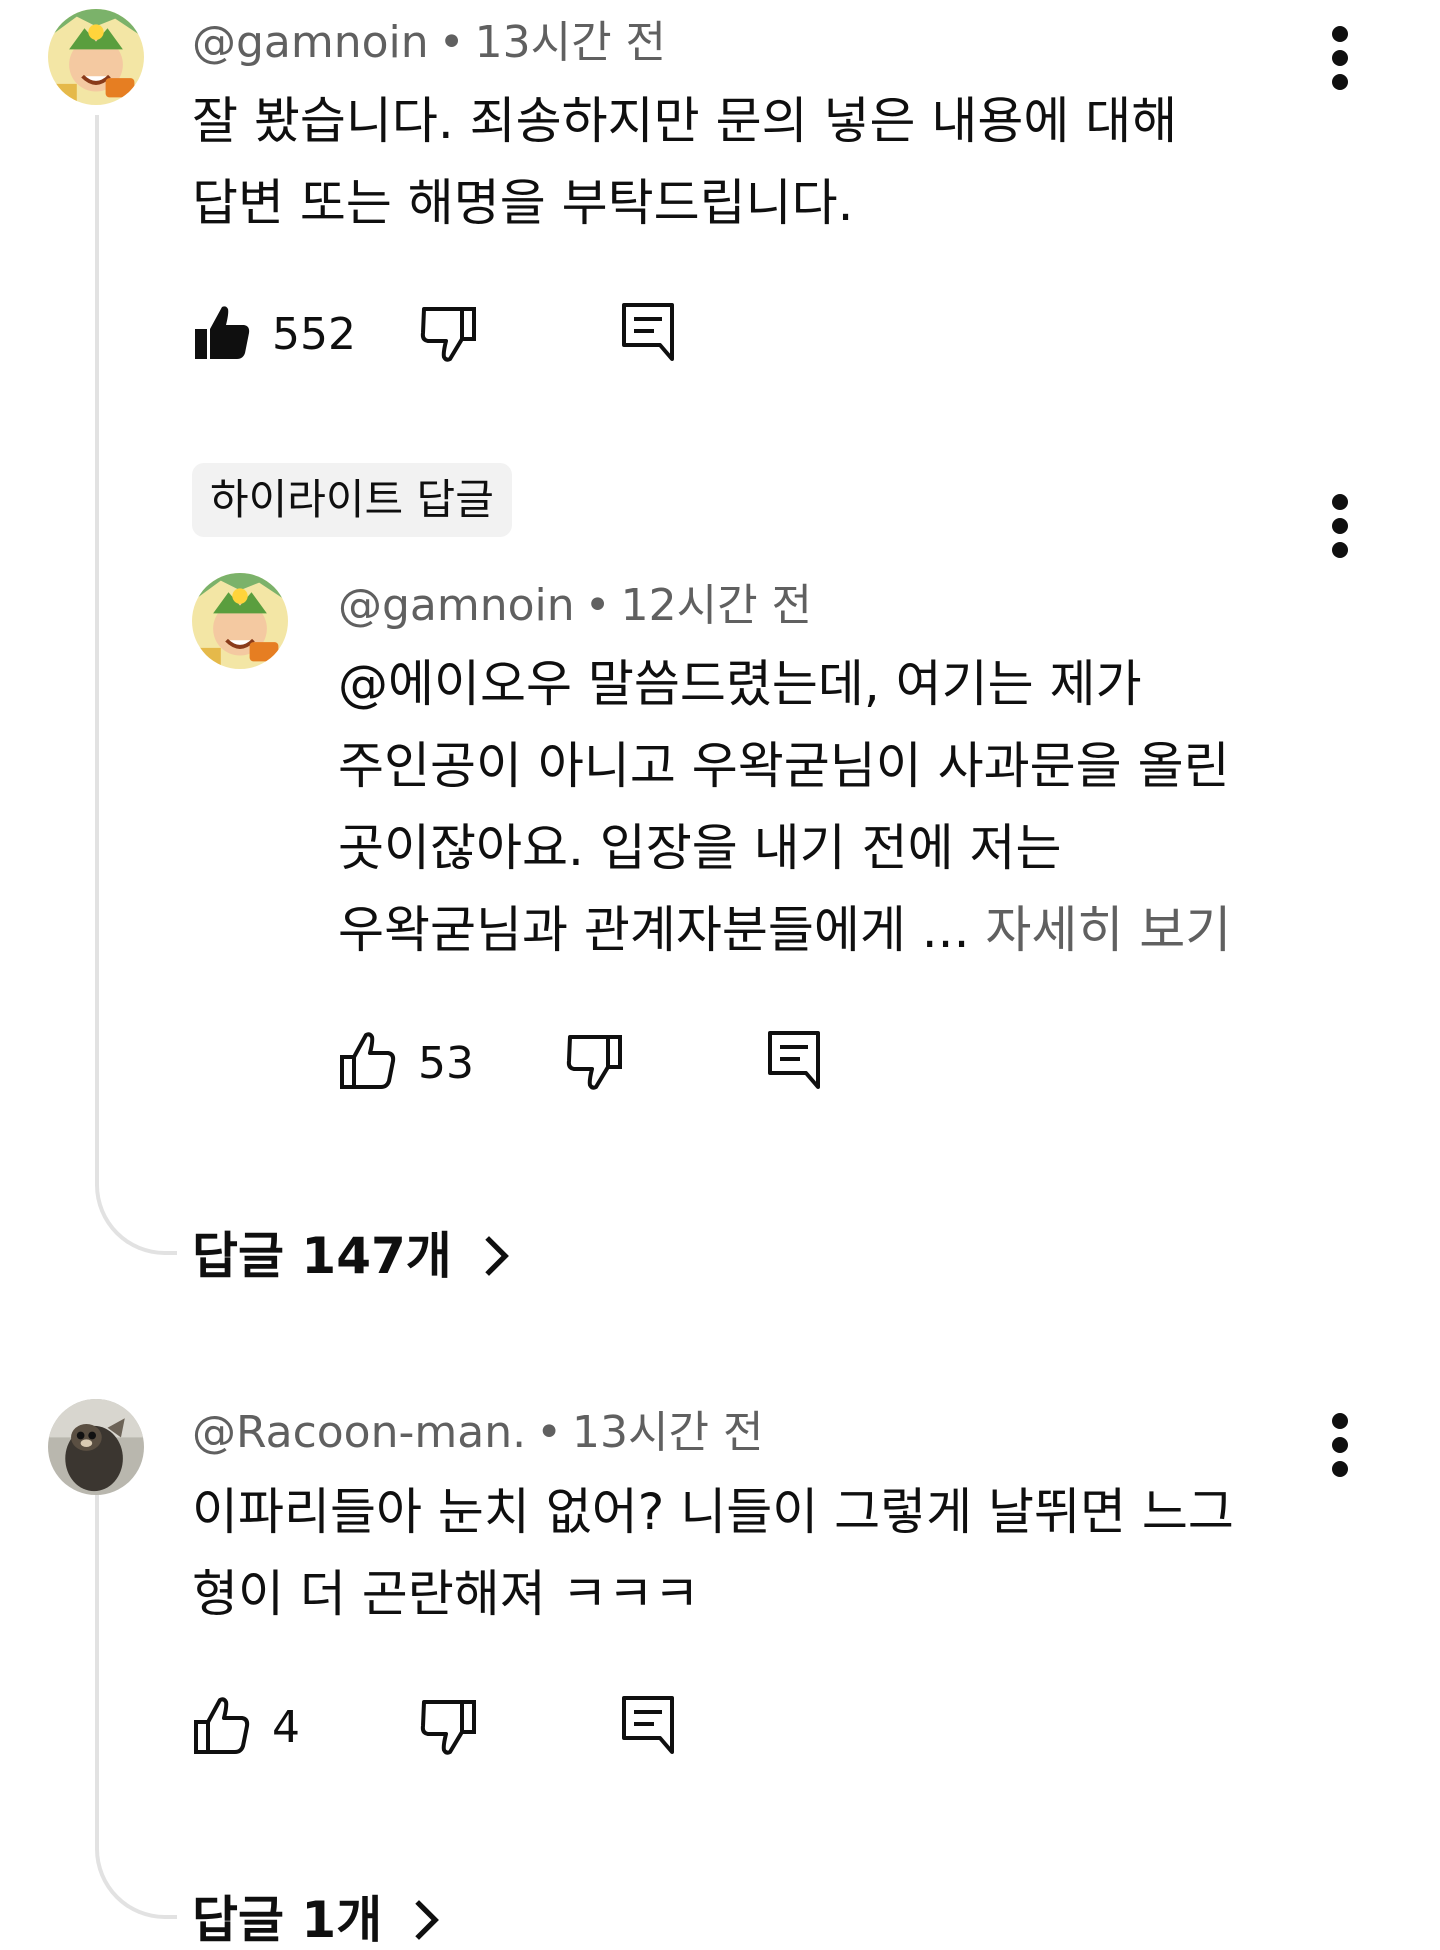 The width and height of the screenshot is (1440, 1950). I want to click on comment-text-line: 잘 봤습니다. 죄송하지만 문의 넣은 내용에 대해, so click(685, 121).